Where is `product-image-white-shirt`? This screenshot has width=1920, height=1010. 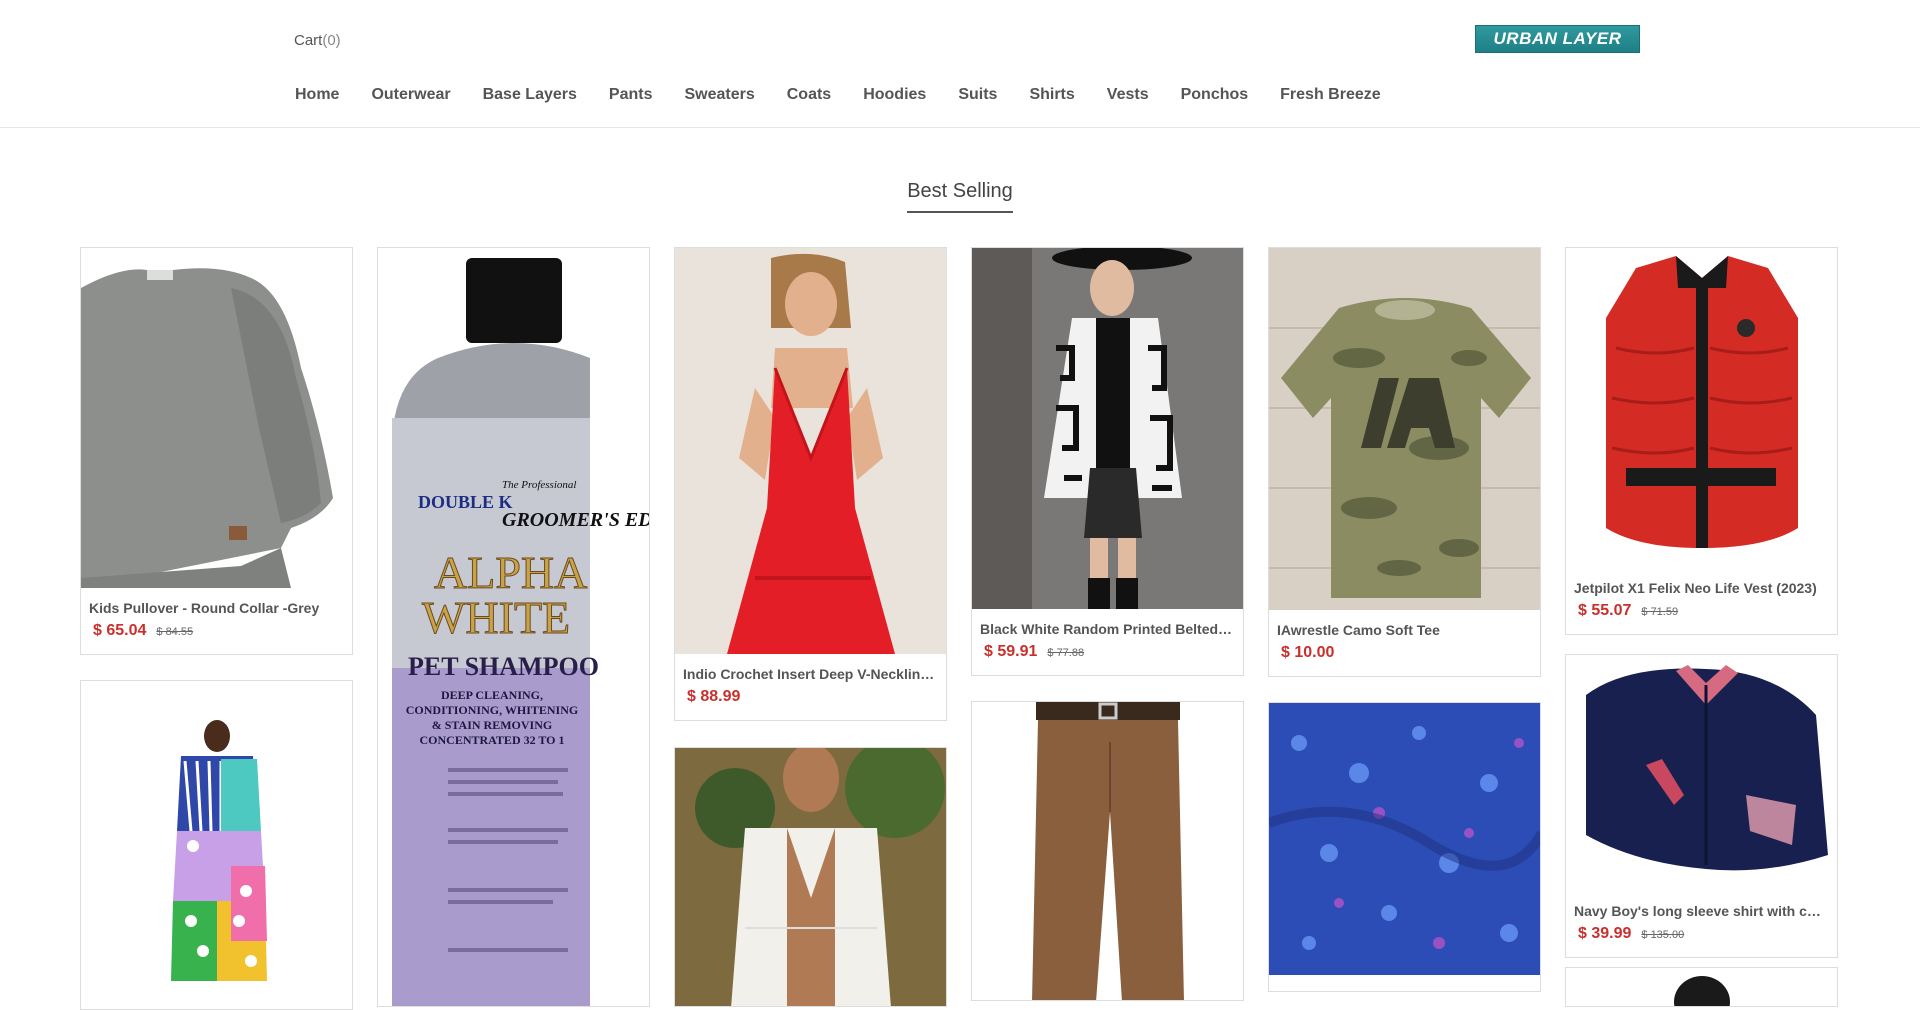
product-image-white-shirt is located at coordinates (810, 877).